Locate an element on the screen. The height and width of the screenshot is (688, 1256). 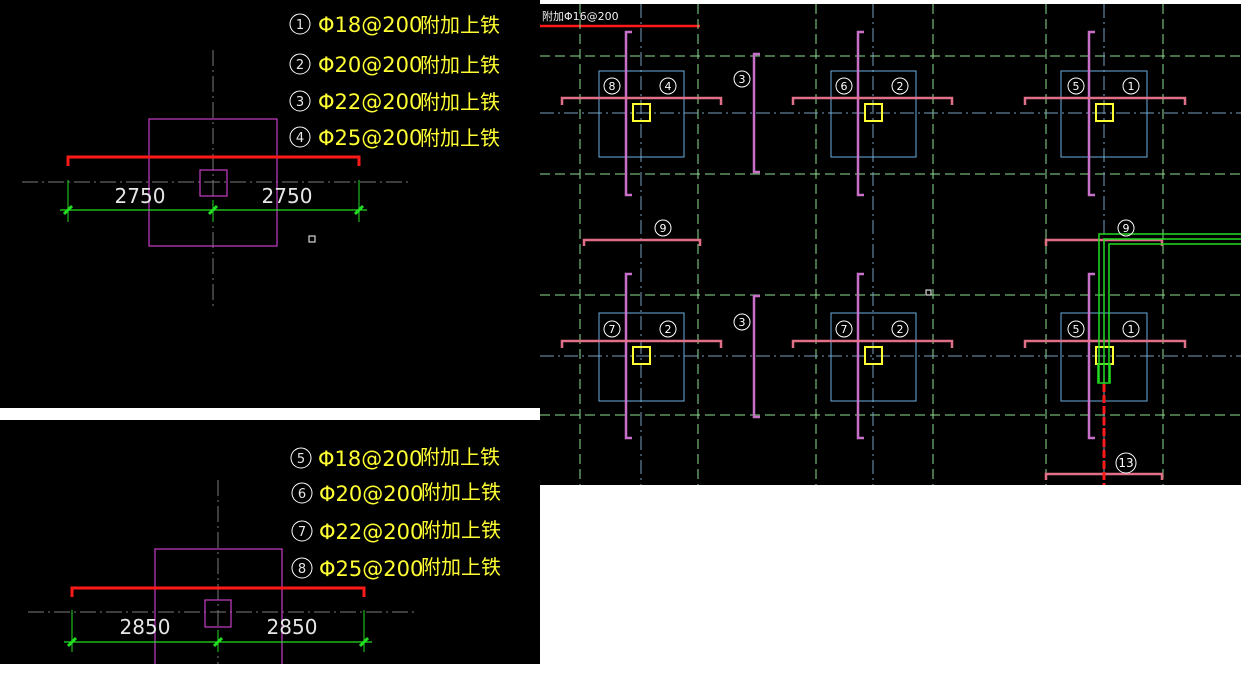
legend-item: 3 Φ22@200 附加上铁 is located at coordinates (394, 102).